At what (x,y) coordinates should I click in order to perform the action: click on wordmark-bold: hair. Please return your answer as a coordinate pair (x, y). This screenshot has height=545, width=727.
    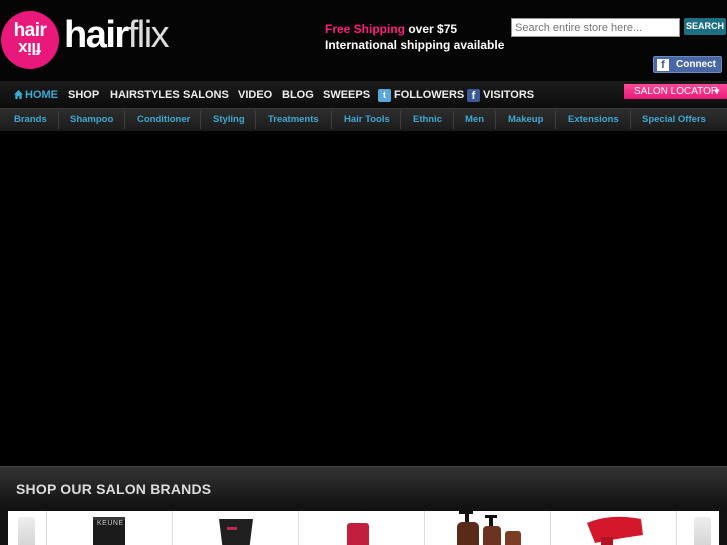
    Looking at the image, I should click on (96, 35).